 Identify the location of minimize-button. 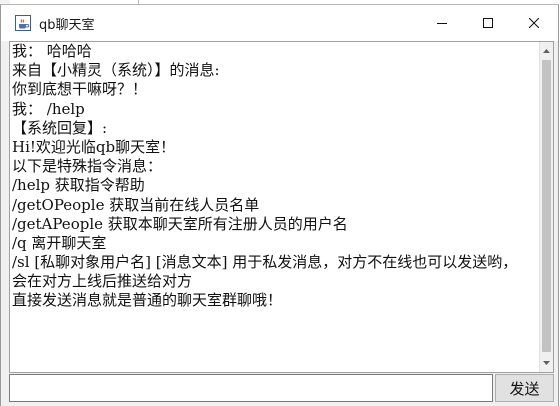
(442, 23).